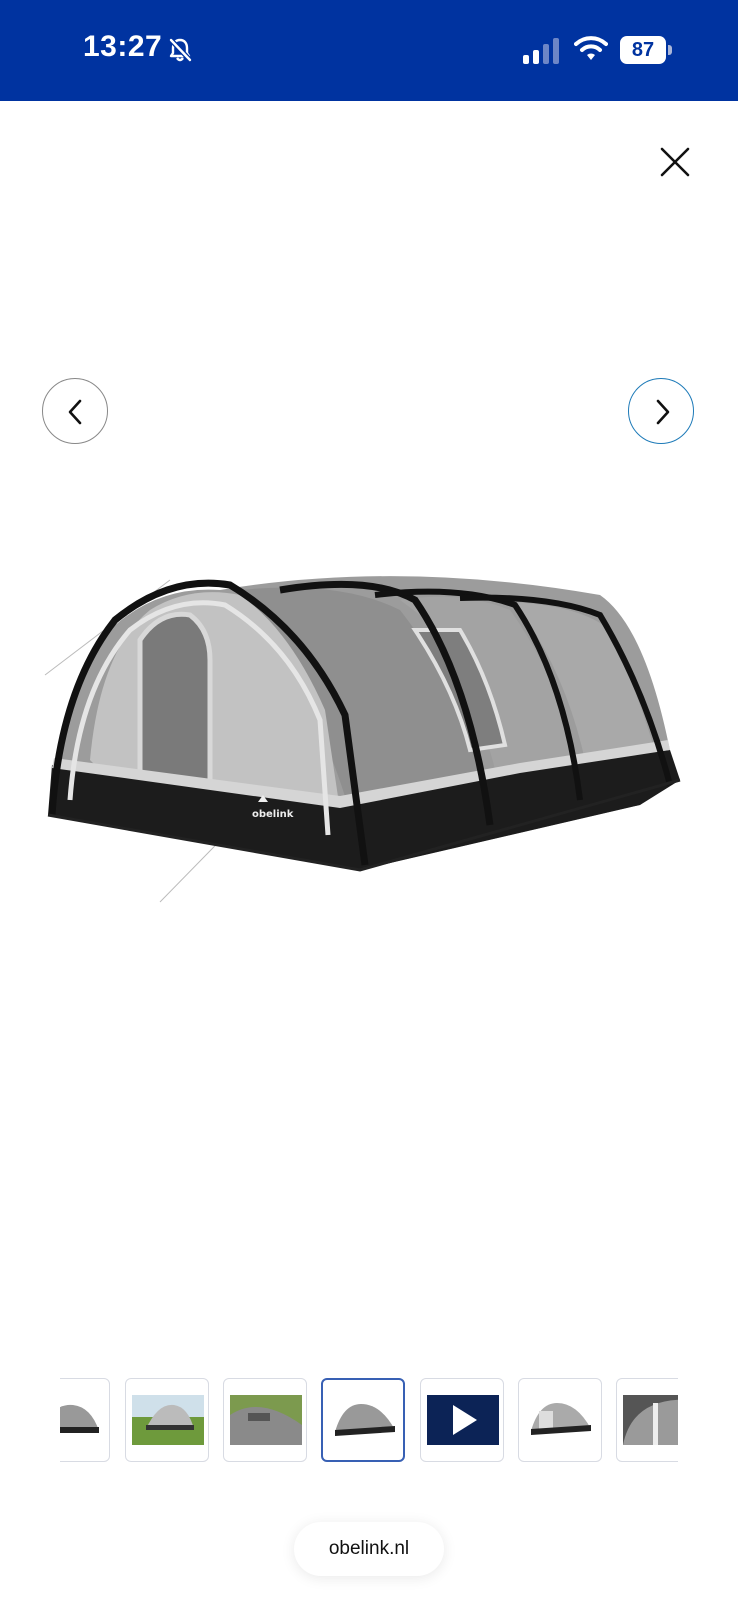 The height and width of the screenshot is (1600, 738). What do you see at coordinates (591, 48) in the screenshot?
I see `wifi-icon` at bounding box center [591, 48].